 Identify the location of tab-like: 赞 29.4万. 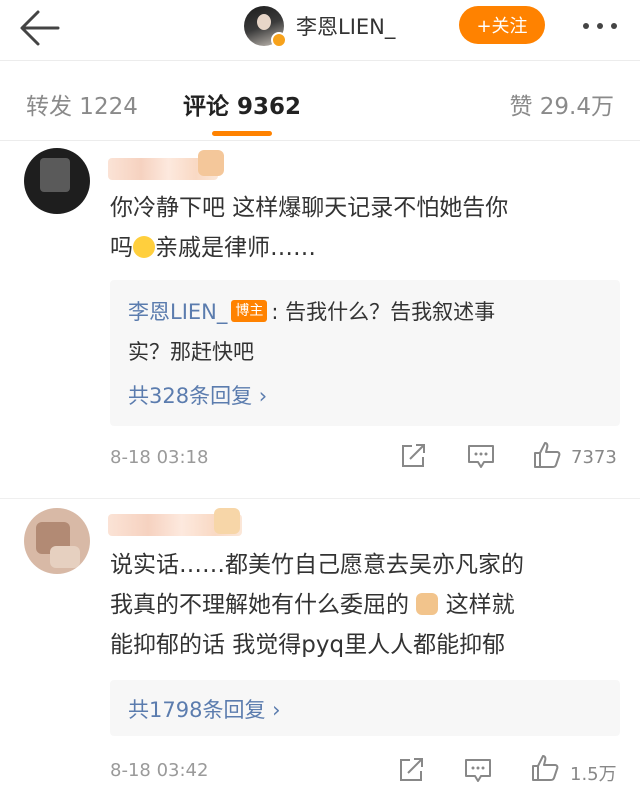
(561, 104).